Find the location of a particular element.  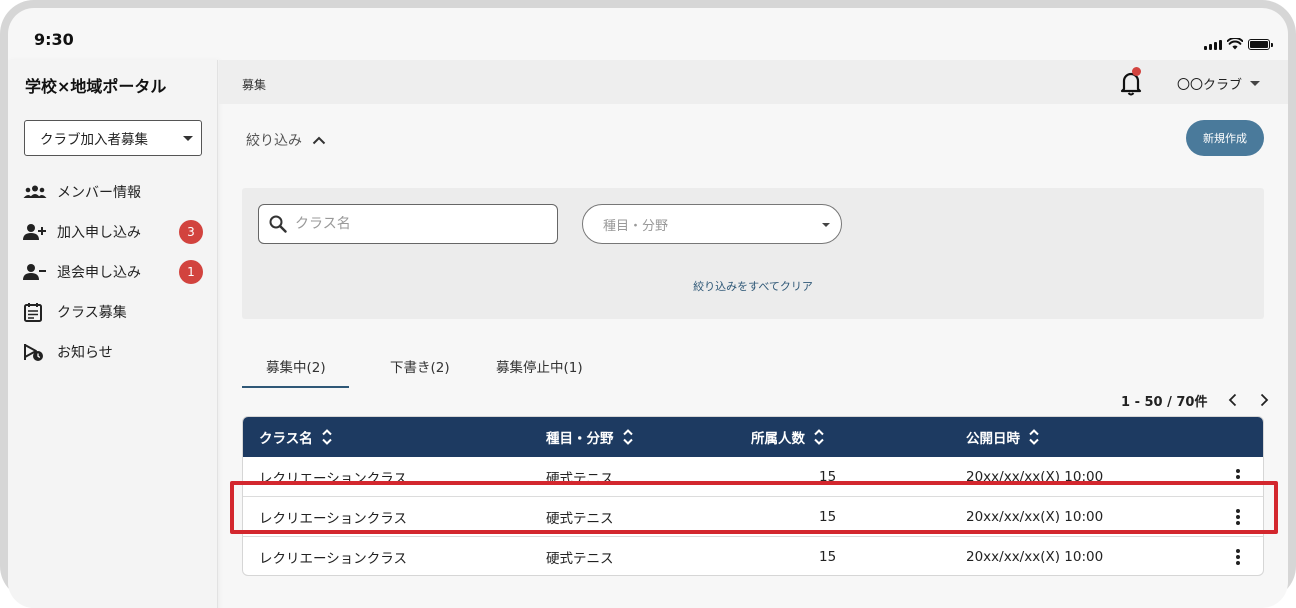

sort-header-published: 公開日時 is located at coordinates (1003, 437).